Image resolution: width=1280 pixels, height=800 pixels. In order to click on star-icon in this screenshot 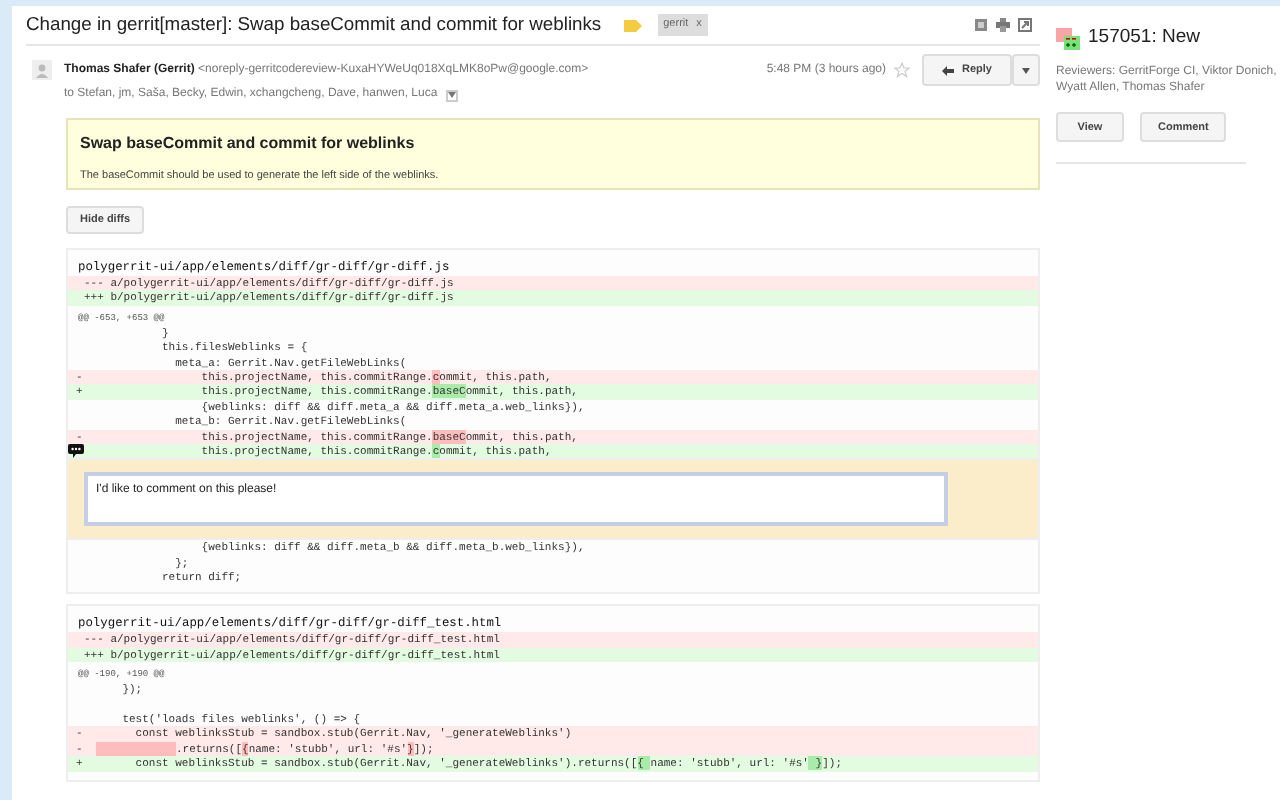, I will do `click(902, 70)`.